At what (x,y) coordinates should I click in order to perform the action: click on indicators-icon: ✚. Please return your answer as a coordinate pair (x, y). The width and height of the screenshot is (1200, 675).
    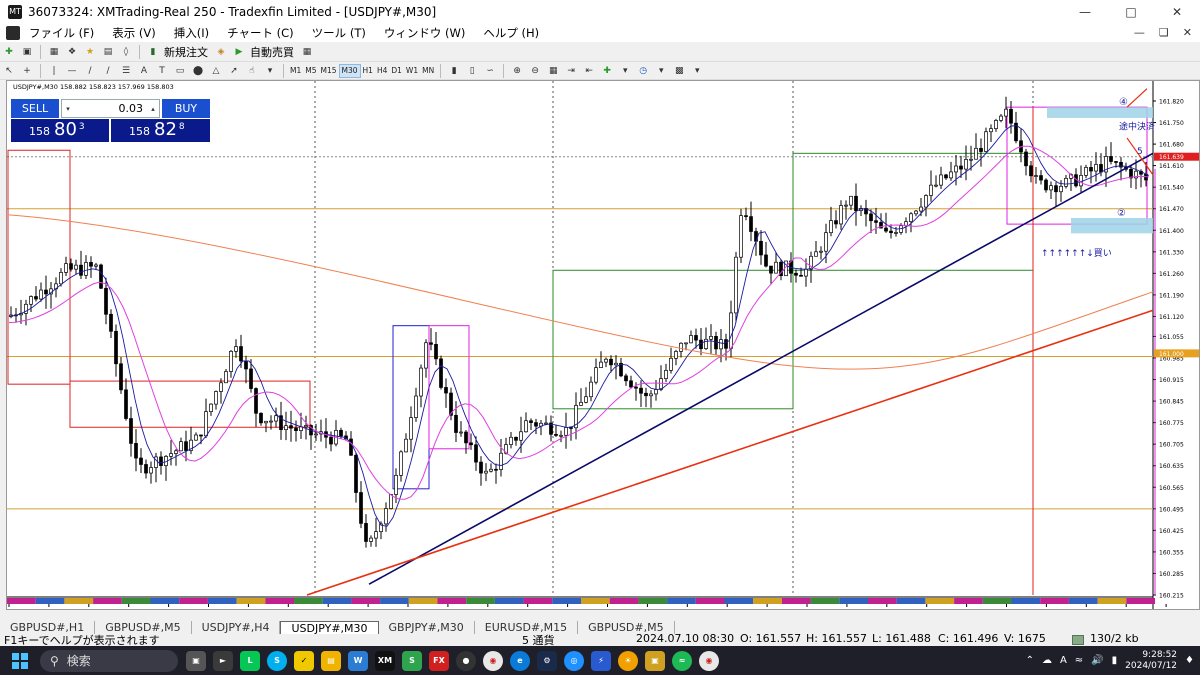
    Looking at the image, I should click on (607, 71).